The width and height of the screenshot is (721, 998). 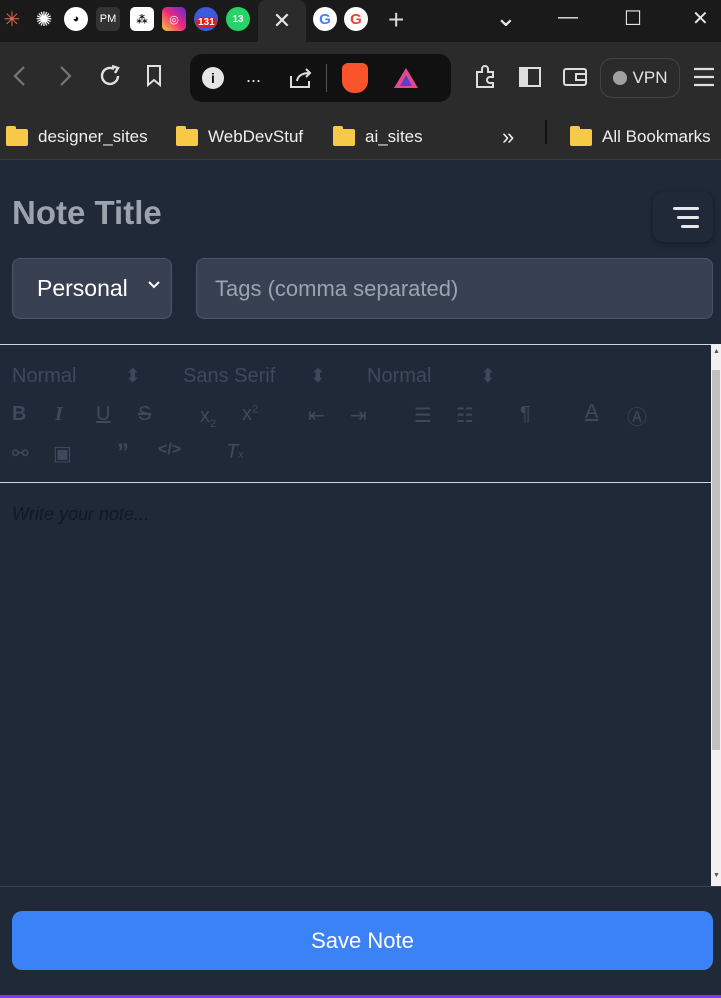 I want to click on reload-icon, so click(x=110, y=76).